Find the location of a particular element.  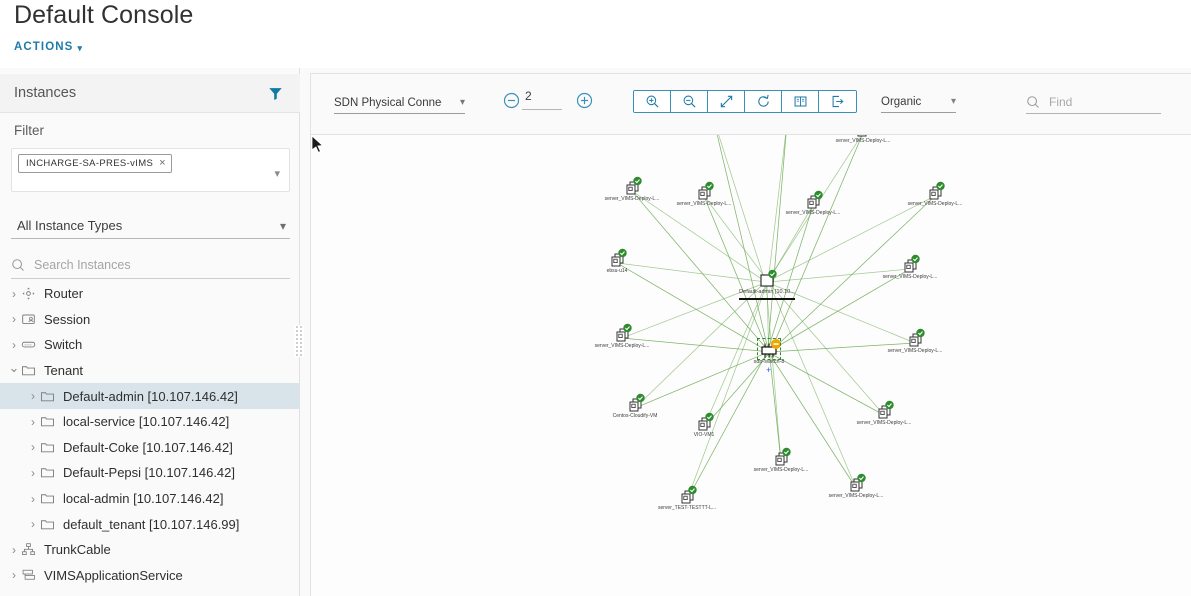

tree-item-router: › Router is located at coordinates (150, 294).